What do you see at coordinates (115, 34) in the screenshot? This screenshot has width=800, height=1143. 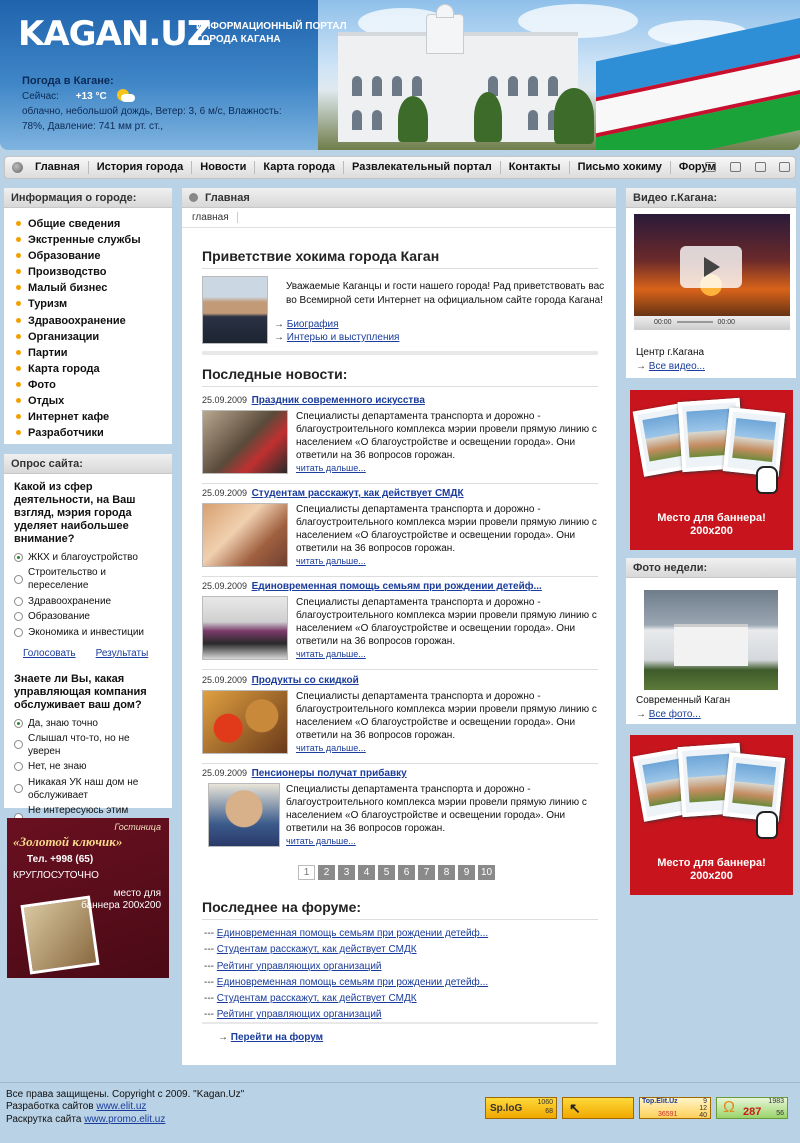 I see `site-logo: KAGAN.UZ` at bounding box center [115, 34].